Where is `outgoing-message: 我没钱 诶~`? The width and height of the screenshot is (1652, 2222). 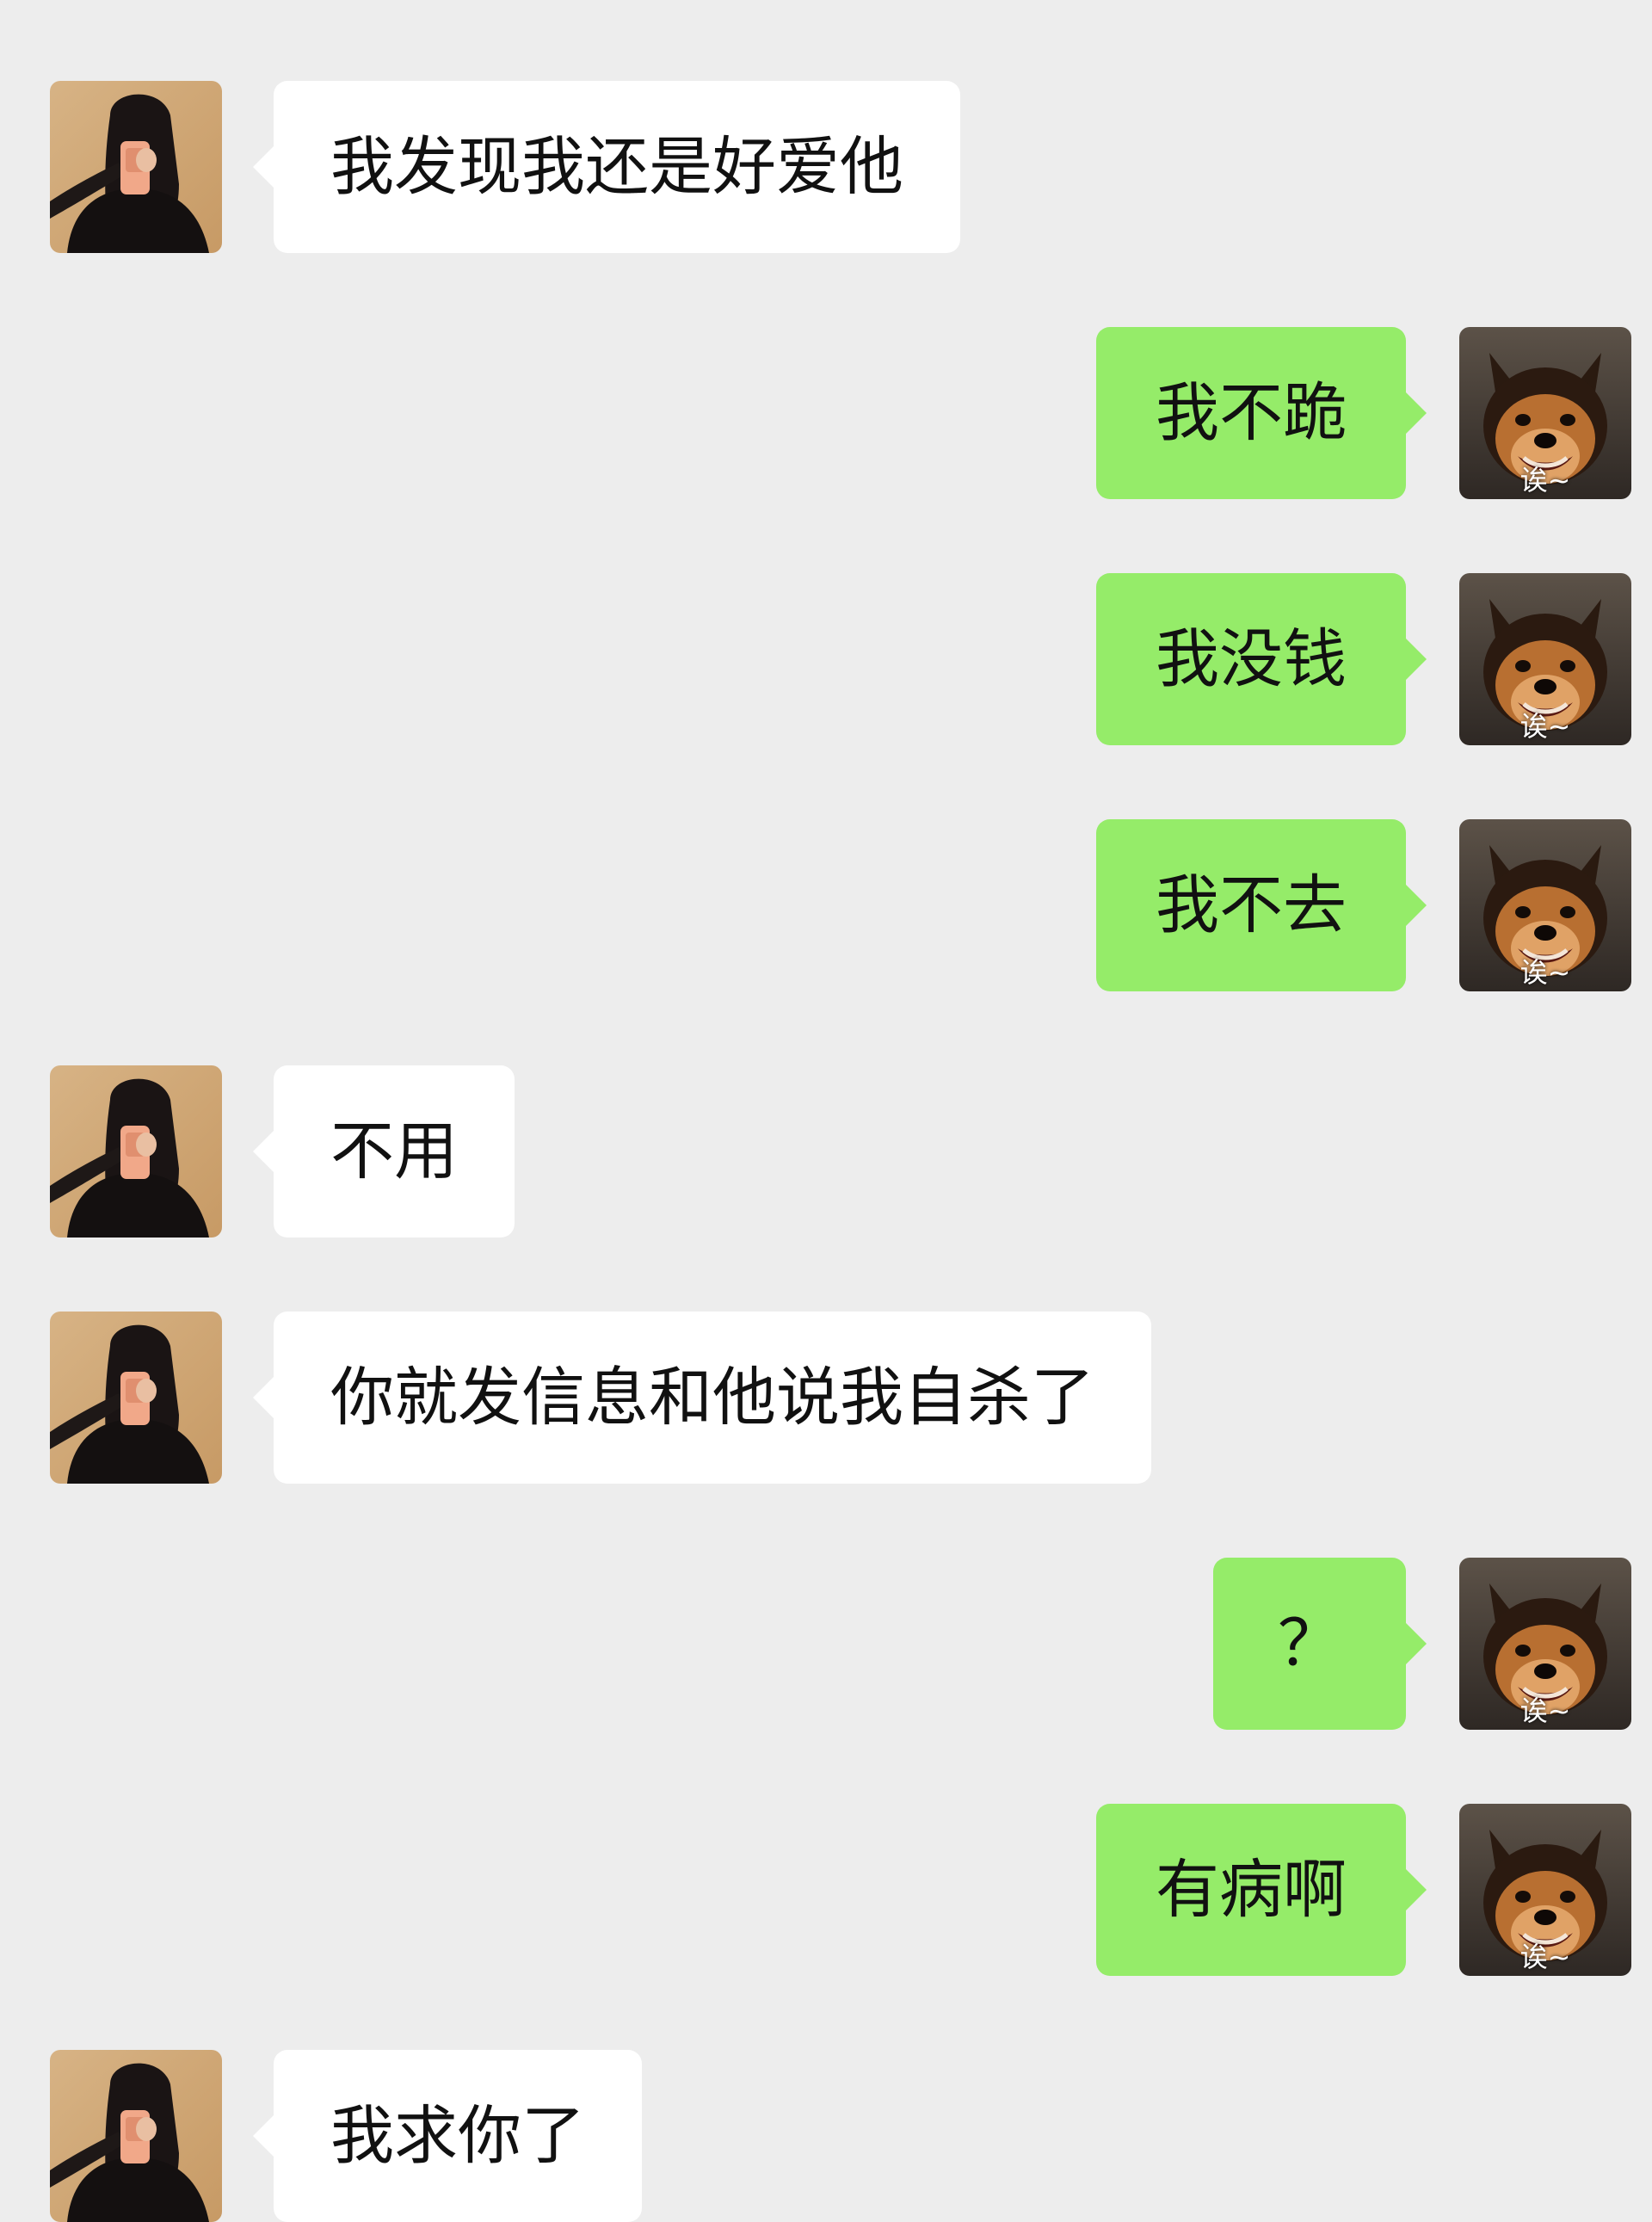 outgoing-message: 我没钱 诶~ is located at coordinates (826, 659).